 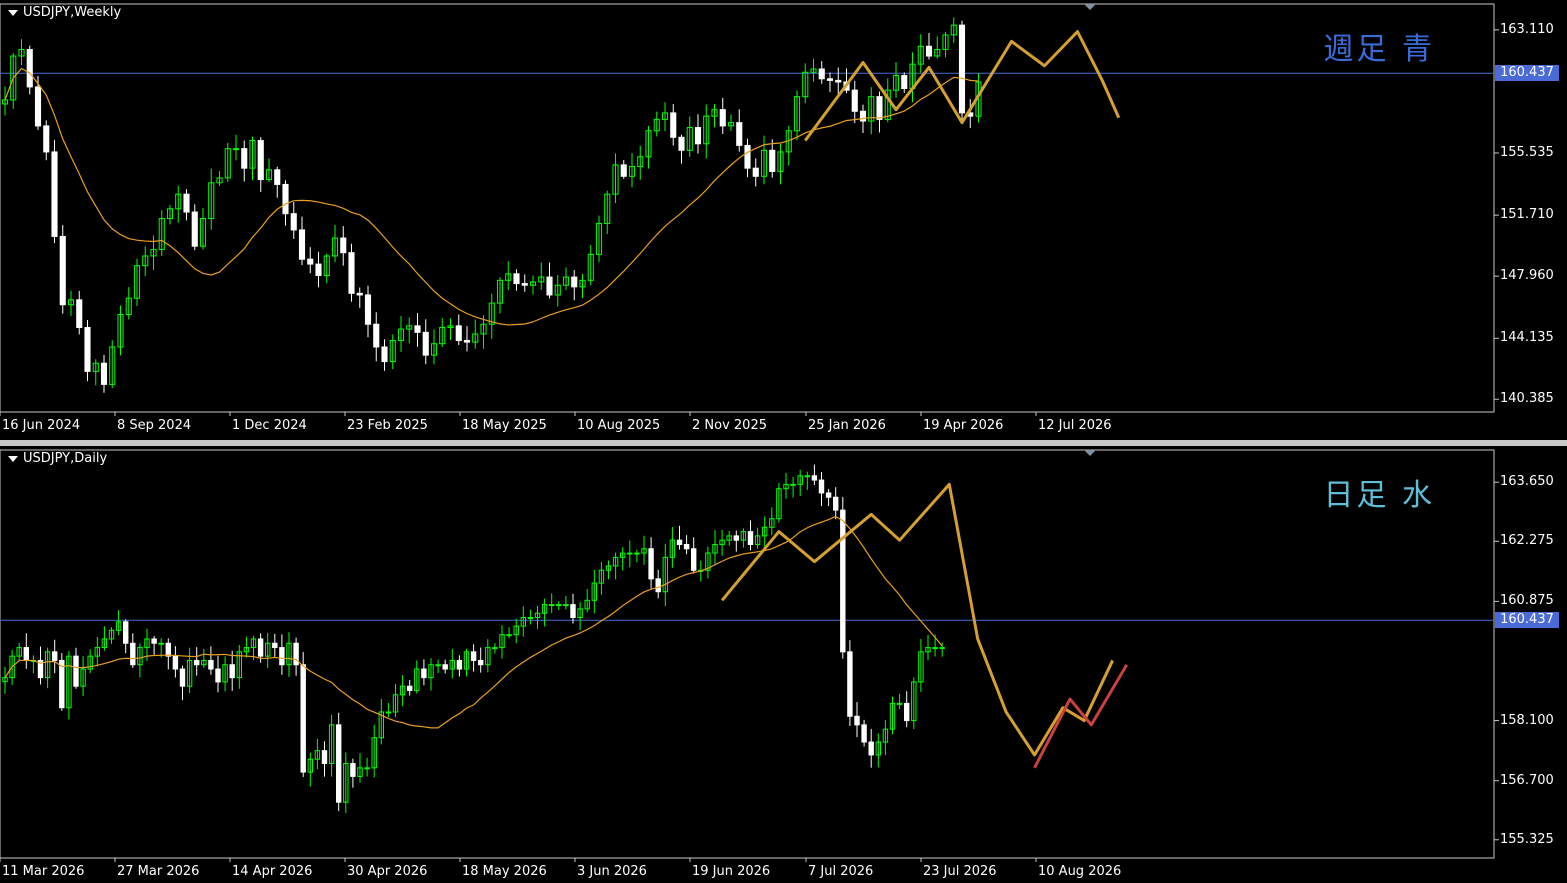 I want to click on price-axis-label: 155.325, so click(x=1527, y=839).